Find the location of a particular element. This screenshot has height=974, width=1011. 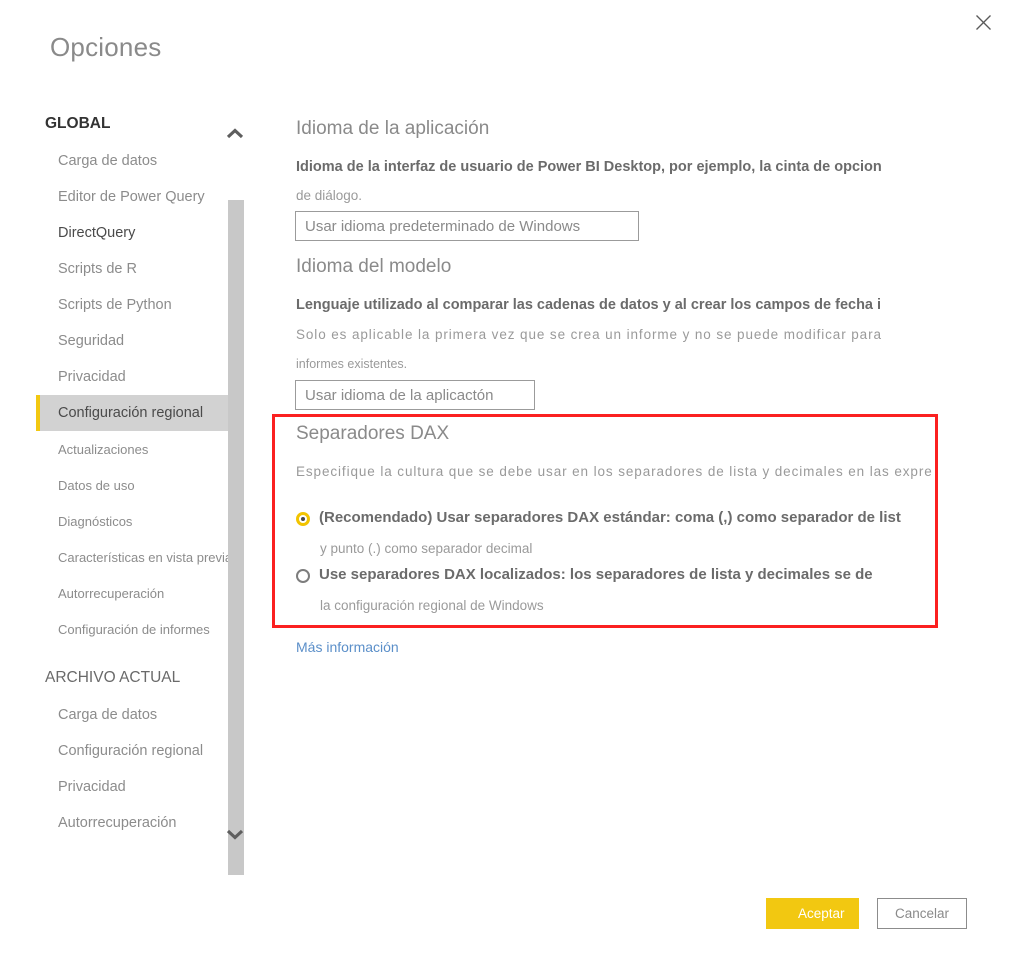

sidebar-item-scripts-de-python: Scripts de Python is located at coordinates (136, 305).